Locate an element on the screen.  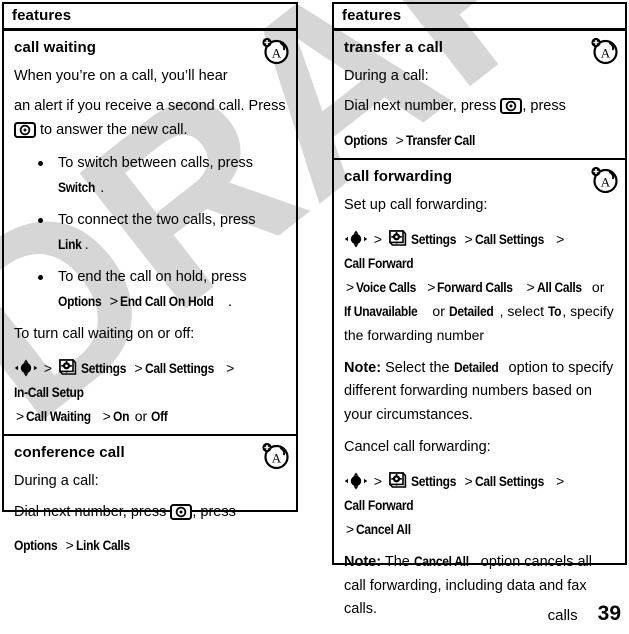
text: When you’re on a call, you’ll hear is located at coordinates (121, 76).